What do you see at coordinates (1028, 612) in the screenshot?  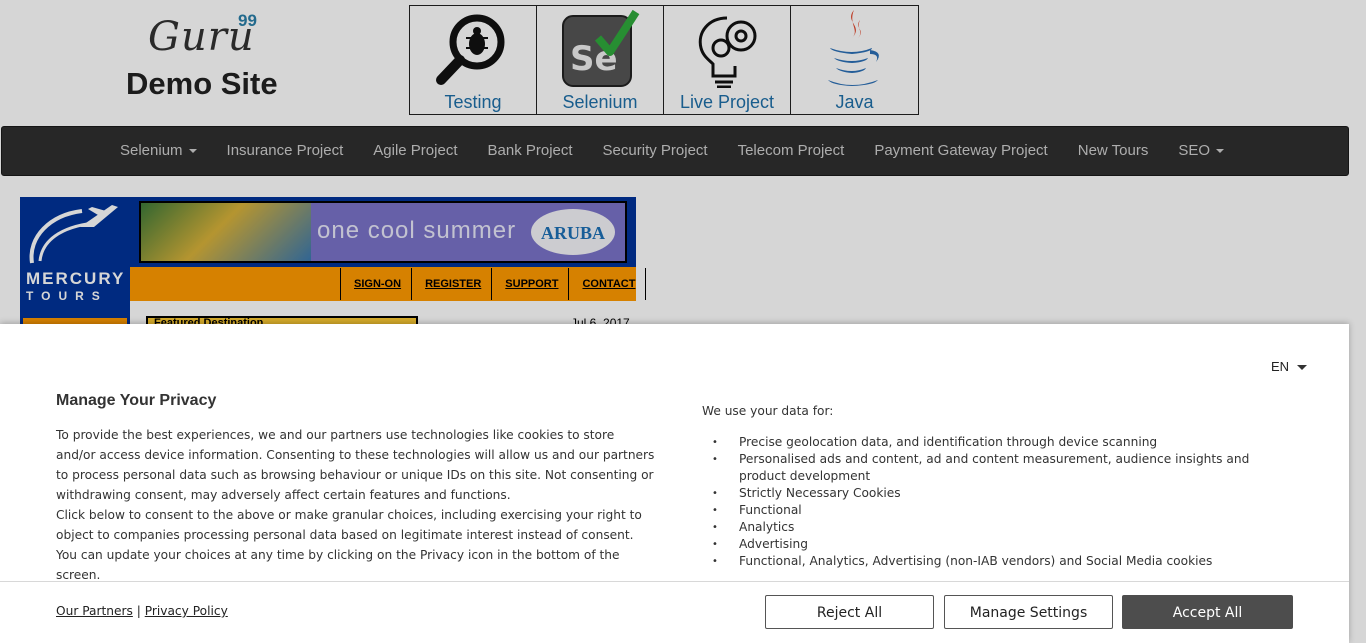 I see `manage-settings-button: Manage Settings` at bounding box center [1028, 612].